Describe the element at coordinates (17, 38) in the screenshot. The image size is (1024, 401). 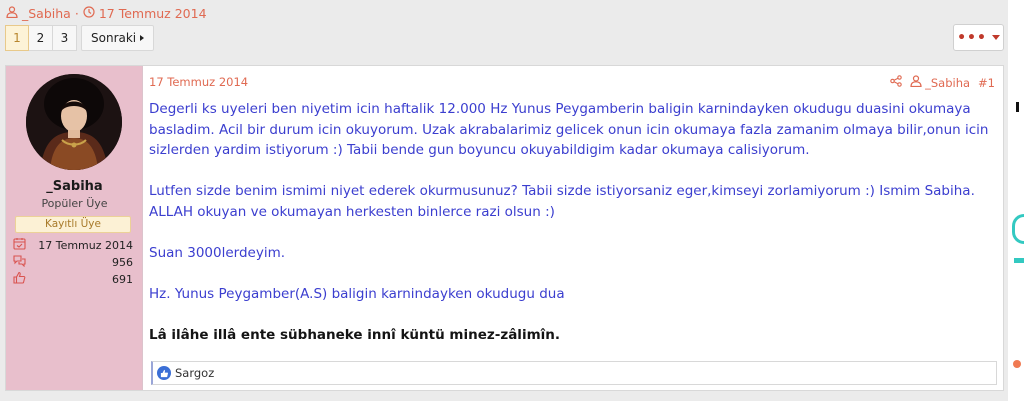
I see `page-1-button: 1` at that location.